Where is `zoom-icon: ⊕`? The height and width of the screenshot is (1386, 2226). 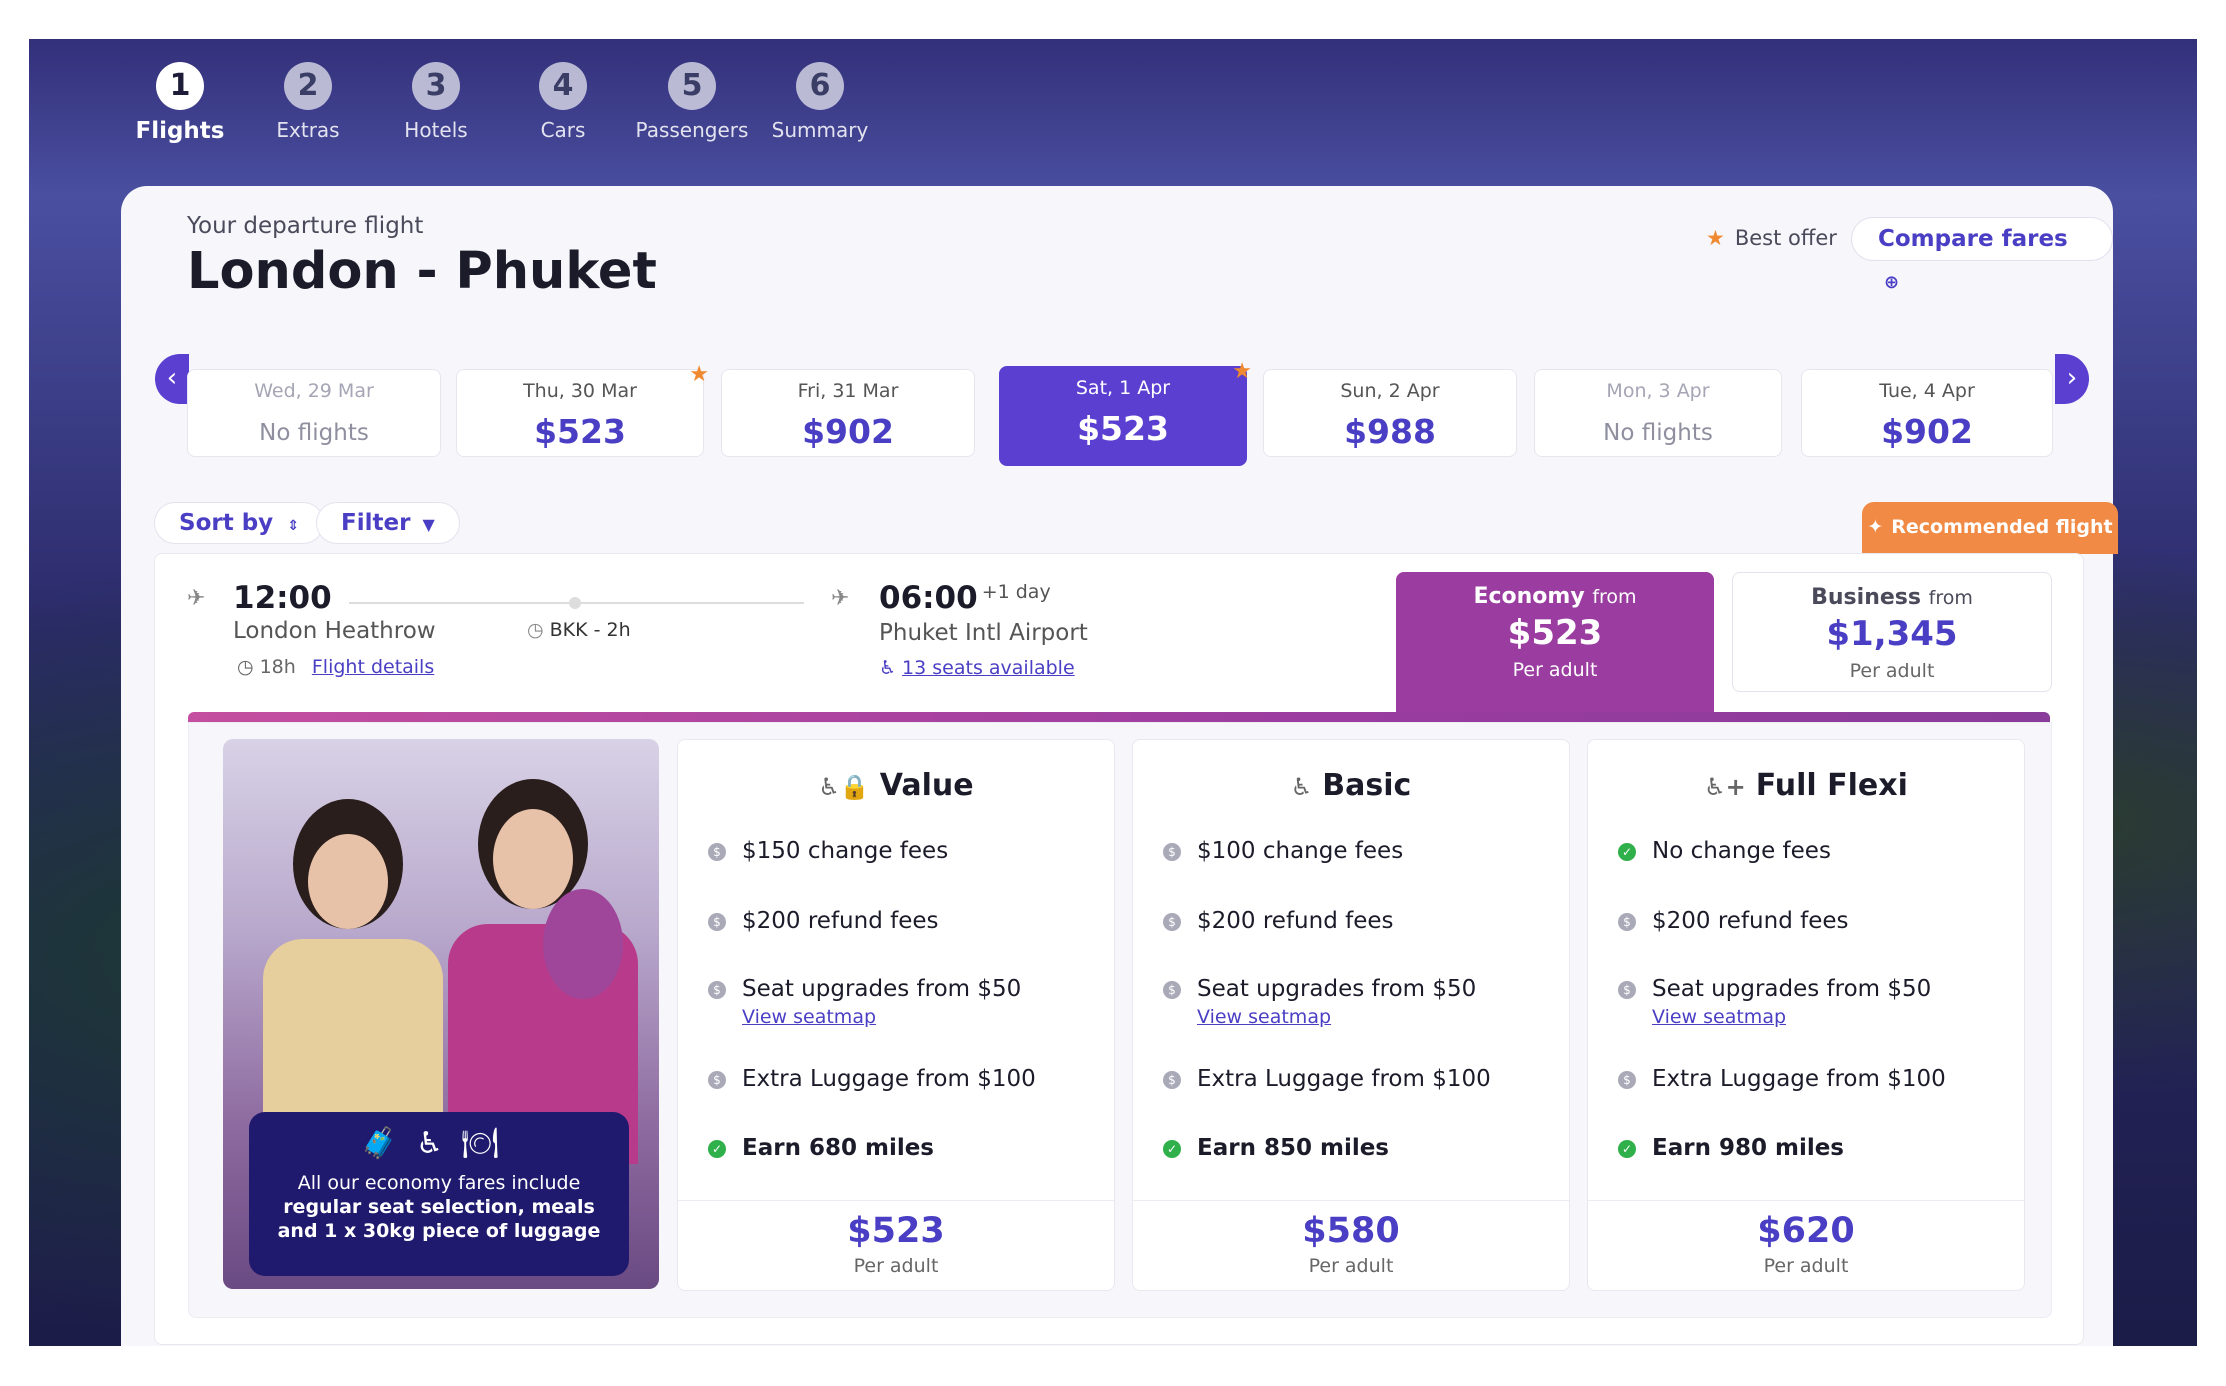
zoom-icon: ⊕ is located at coordinates (1892, 282).